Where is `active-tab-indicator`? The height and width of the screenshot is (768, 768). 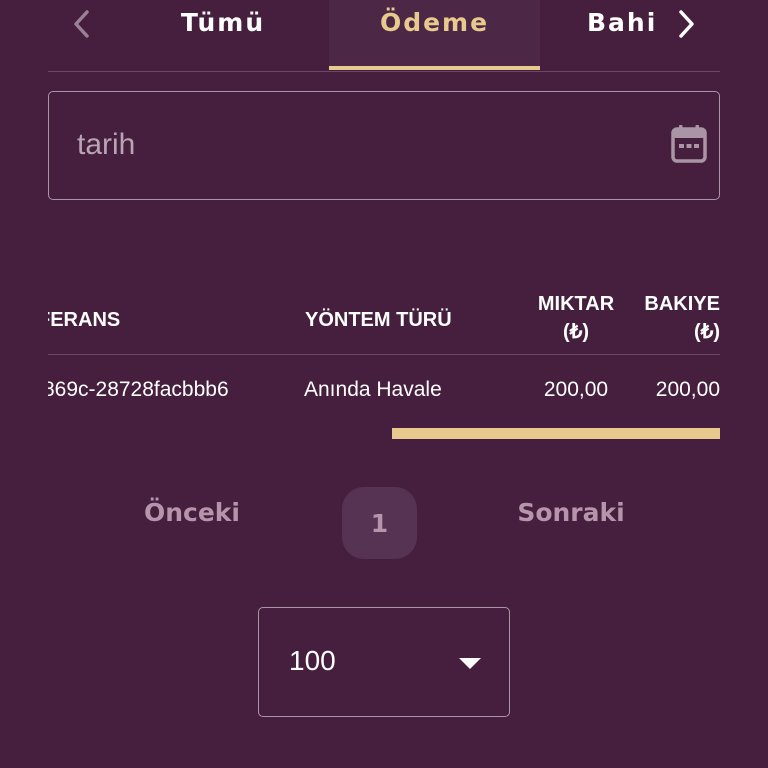
active-tab-indicator is located at coordinates (434, 68).